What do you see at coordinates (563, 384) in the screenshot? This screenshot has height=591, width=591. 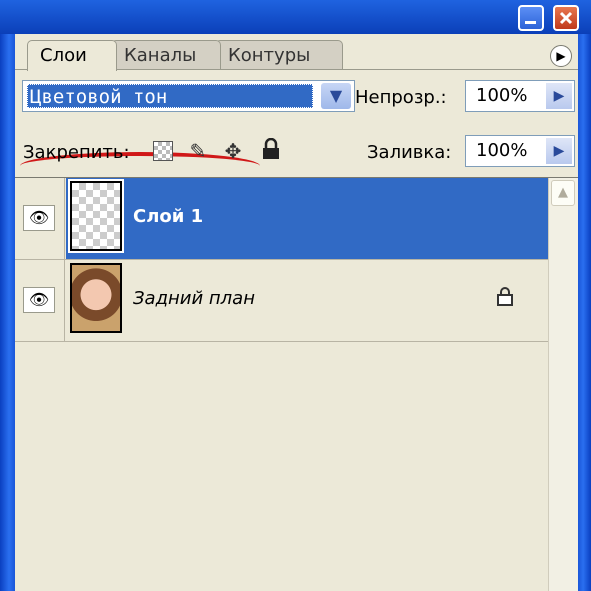 I see `layers-scrollbar: ▲` at bounding box center [563, 384].